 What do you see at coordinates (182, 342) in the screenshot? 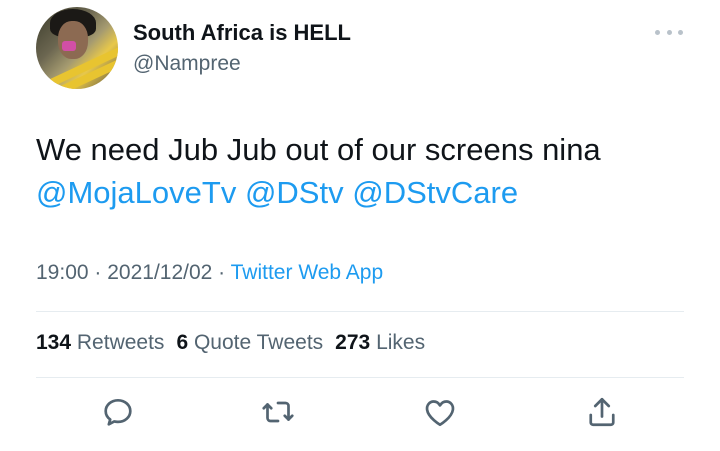
I see `quotes-count: 6` at bounding box center [182, 342].